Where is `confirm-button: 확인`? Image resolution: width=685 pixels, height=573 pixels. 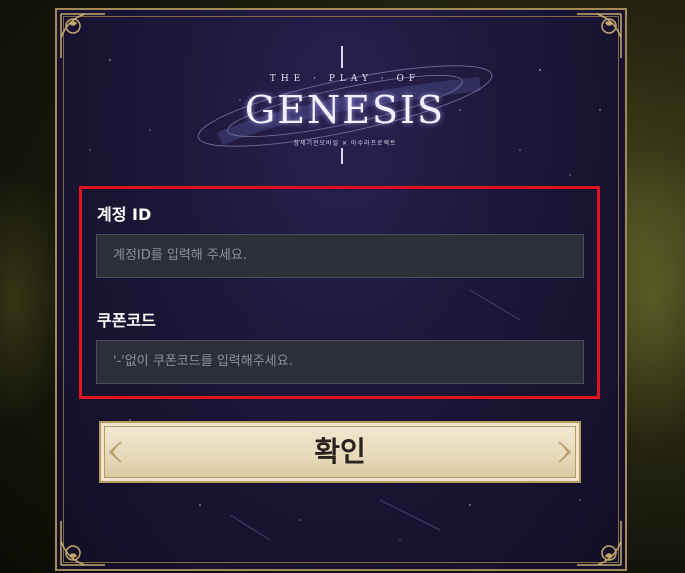
confirm-button: 확인 is located at coordinates (340, 452).